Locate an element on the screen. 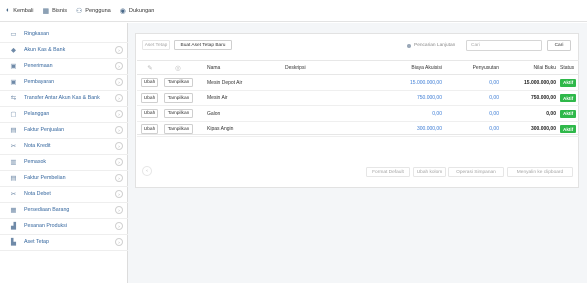 The image size is (587, 283). sidebar-item-label: Pelanggan is located at coordinates (37, 114).